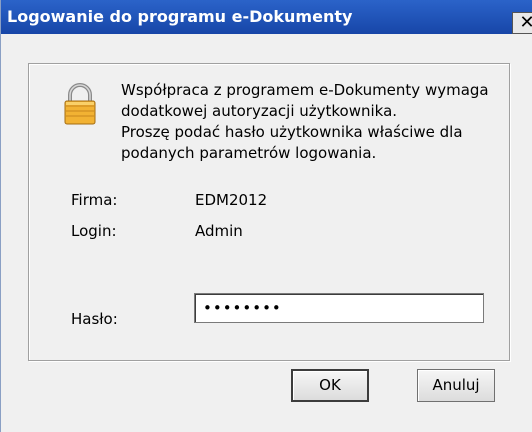  What do you see at coordinates (330, 385) in the screenshot?
I see `ok-button: OK` at bounding box center [330, 385].